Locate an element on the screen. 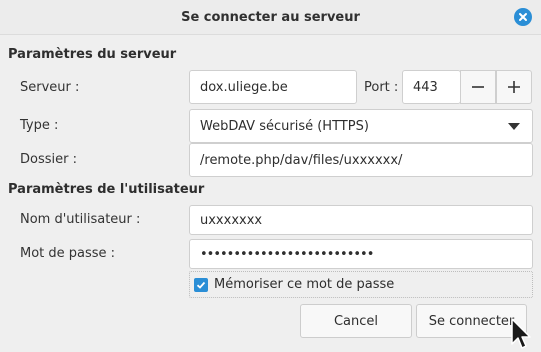  minus-icon is located at coordinates (478, 87).